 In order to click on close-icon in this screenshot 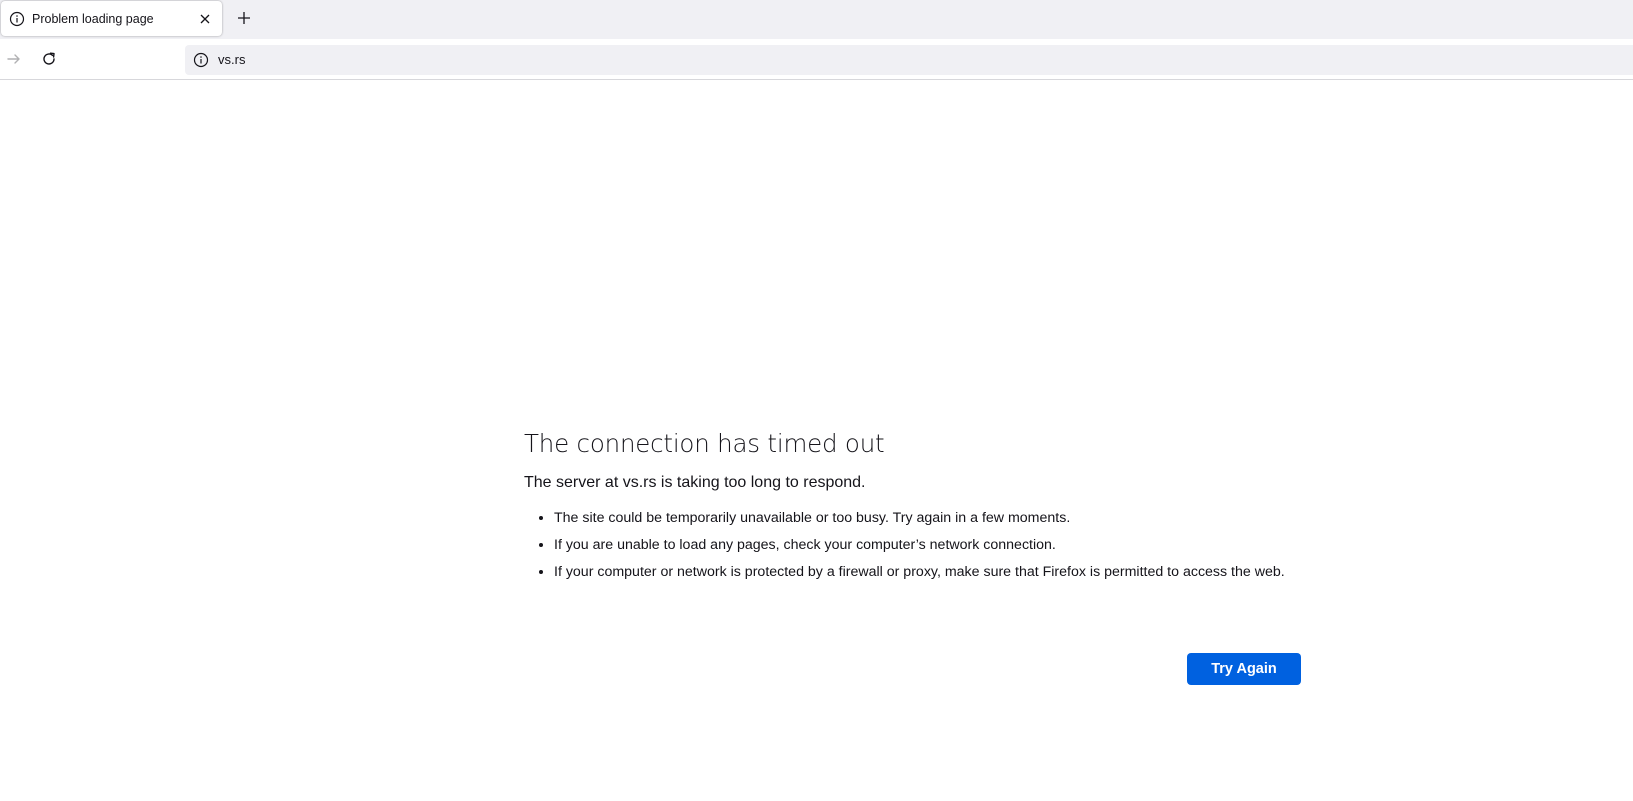, I will do `click(205, 19)`.